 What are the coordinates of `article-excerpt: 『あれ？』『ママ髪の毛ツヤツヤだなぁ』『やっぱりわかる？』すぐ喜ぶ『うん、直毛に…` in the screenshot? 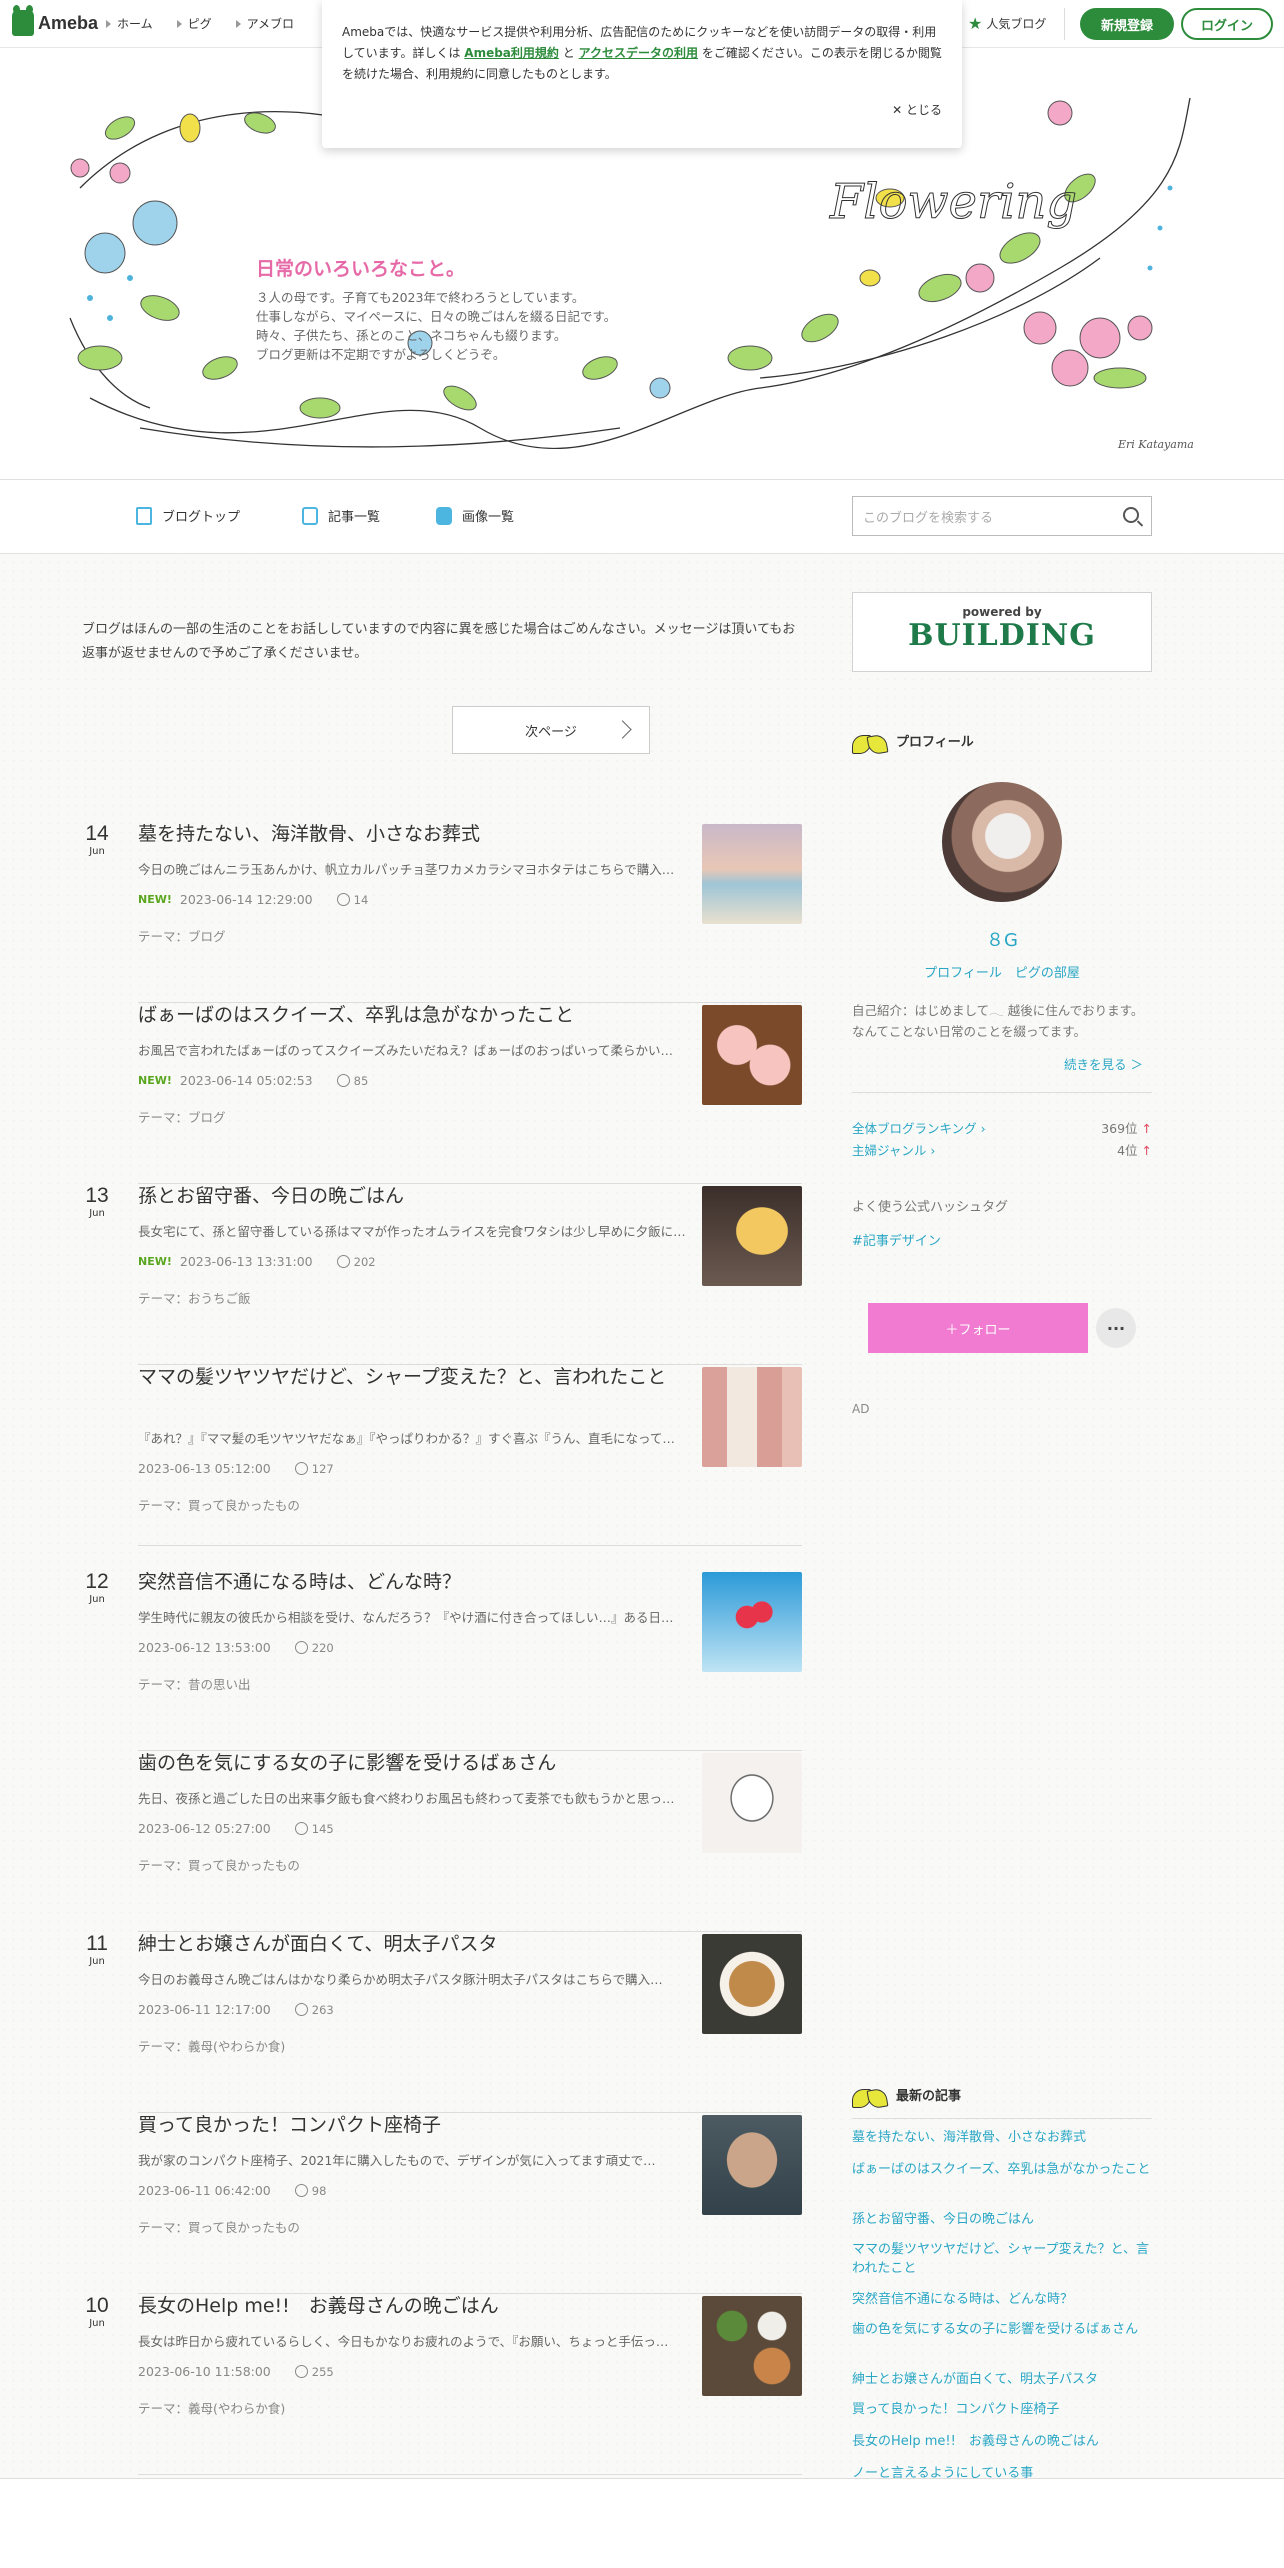 It's located at (406, 1438).